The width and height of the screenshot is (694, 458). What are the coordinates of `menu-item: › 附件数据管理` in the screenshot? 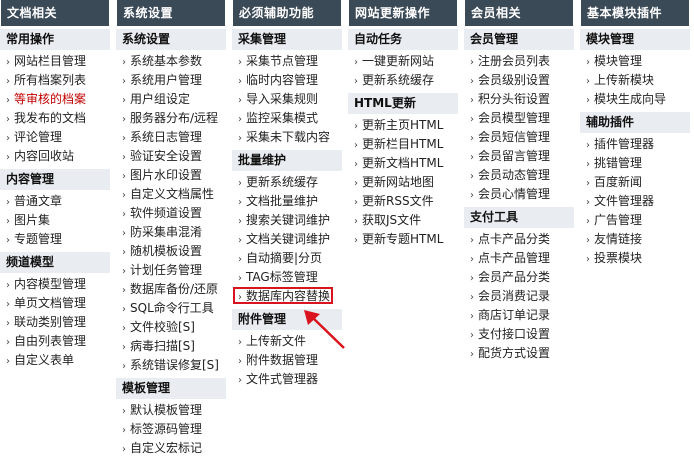 It's located at (287, 360).